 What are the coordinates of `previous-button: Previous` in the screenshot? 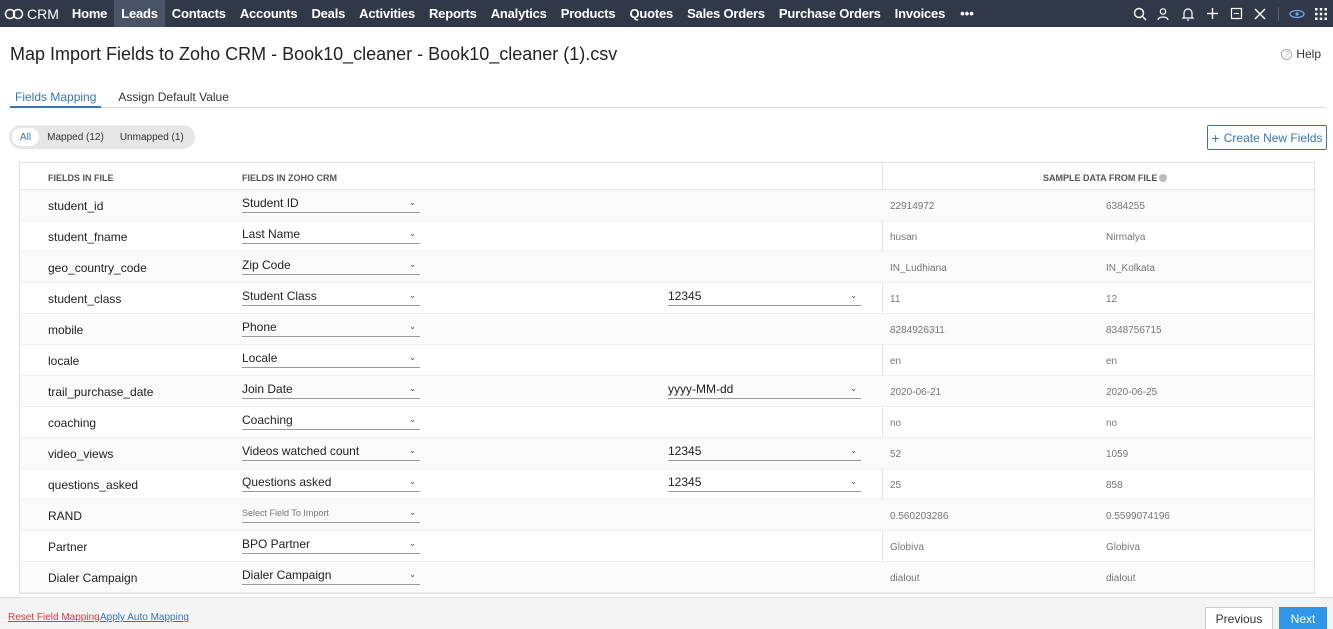 It's located at (1239, 618).